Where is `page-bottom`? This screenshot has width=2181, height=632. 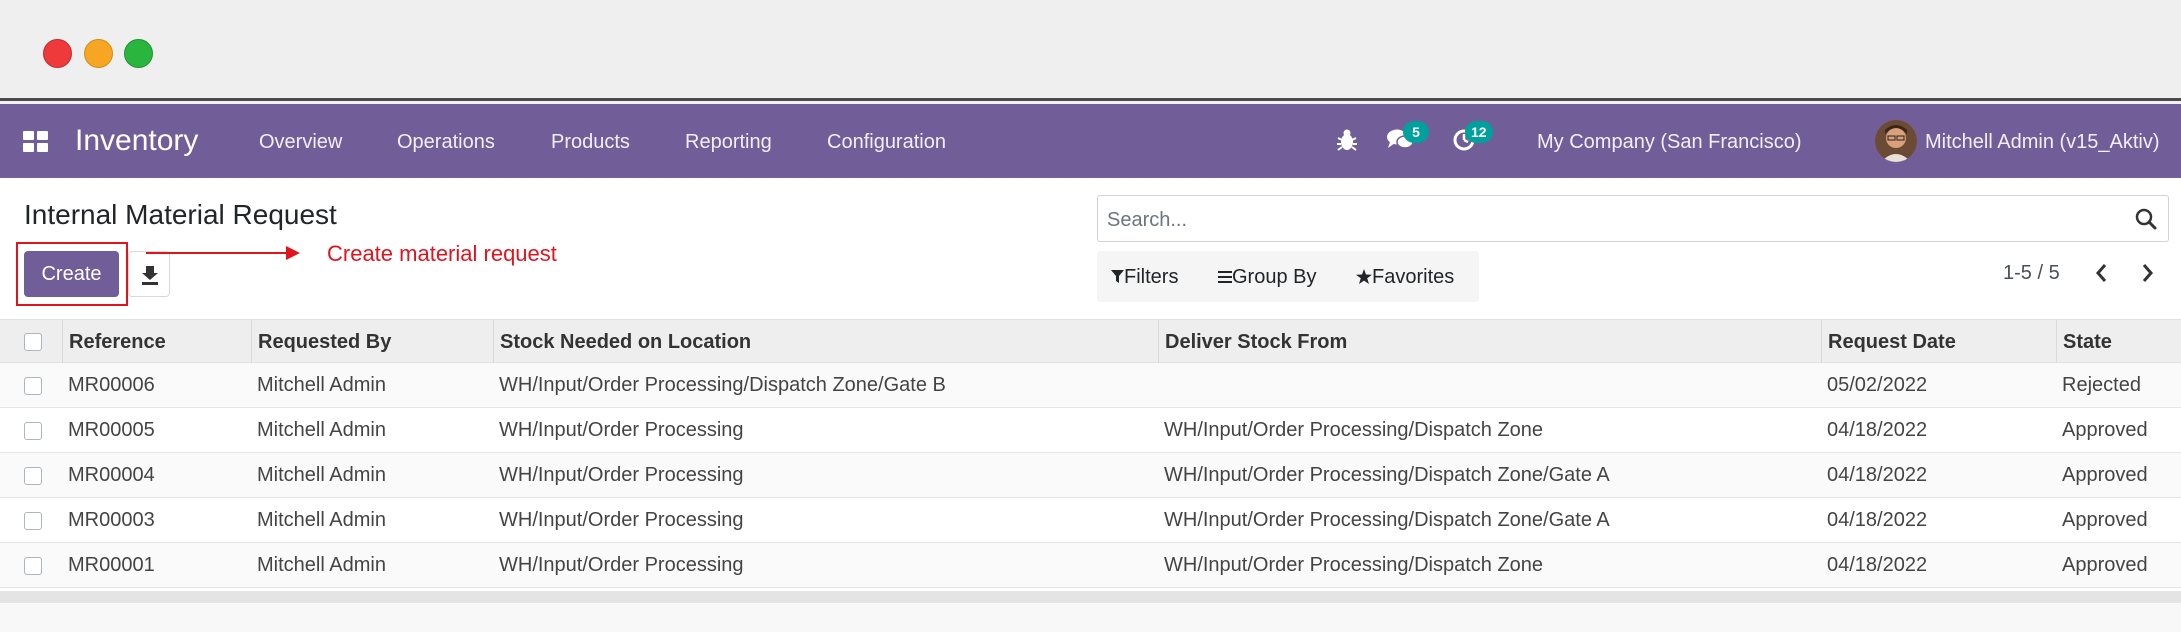
page-bottom is located at coordinates (1090, 617).